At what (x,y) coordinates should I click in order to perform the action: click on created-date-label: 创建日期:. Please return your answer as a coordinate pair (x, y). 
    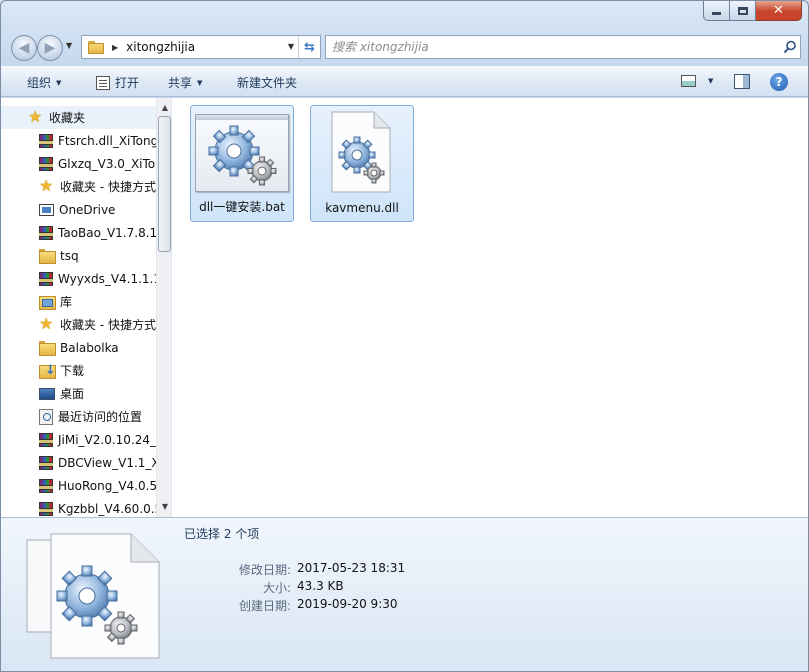
    Looking at the image, I should click on (264, 606).